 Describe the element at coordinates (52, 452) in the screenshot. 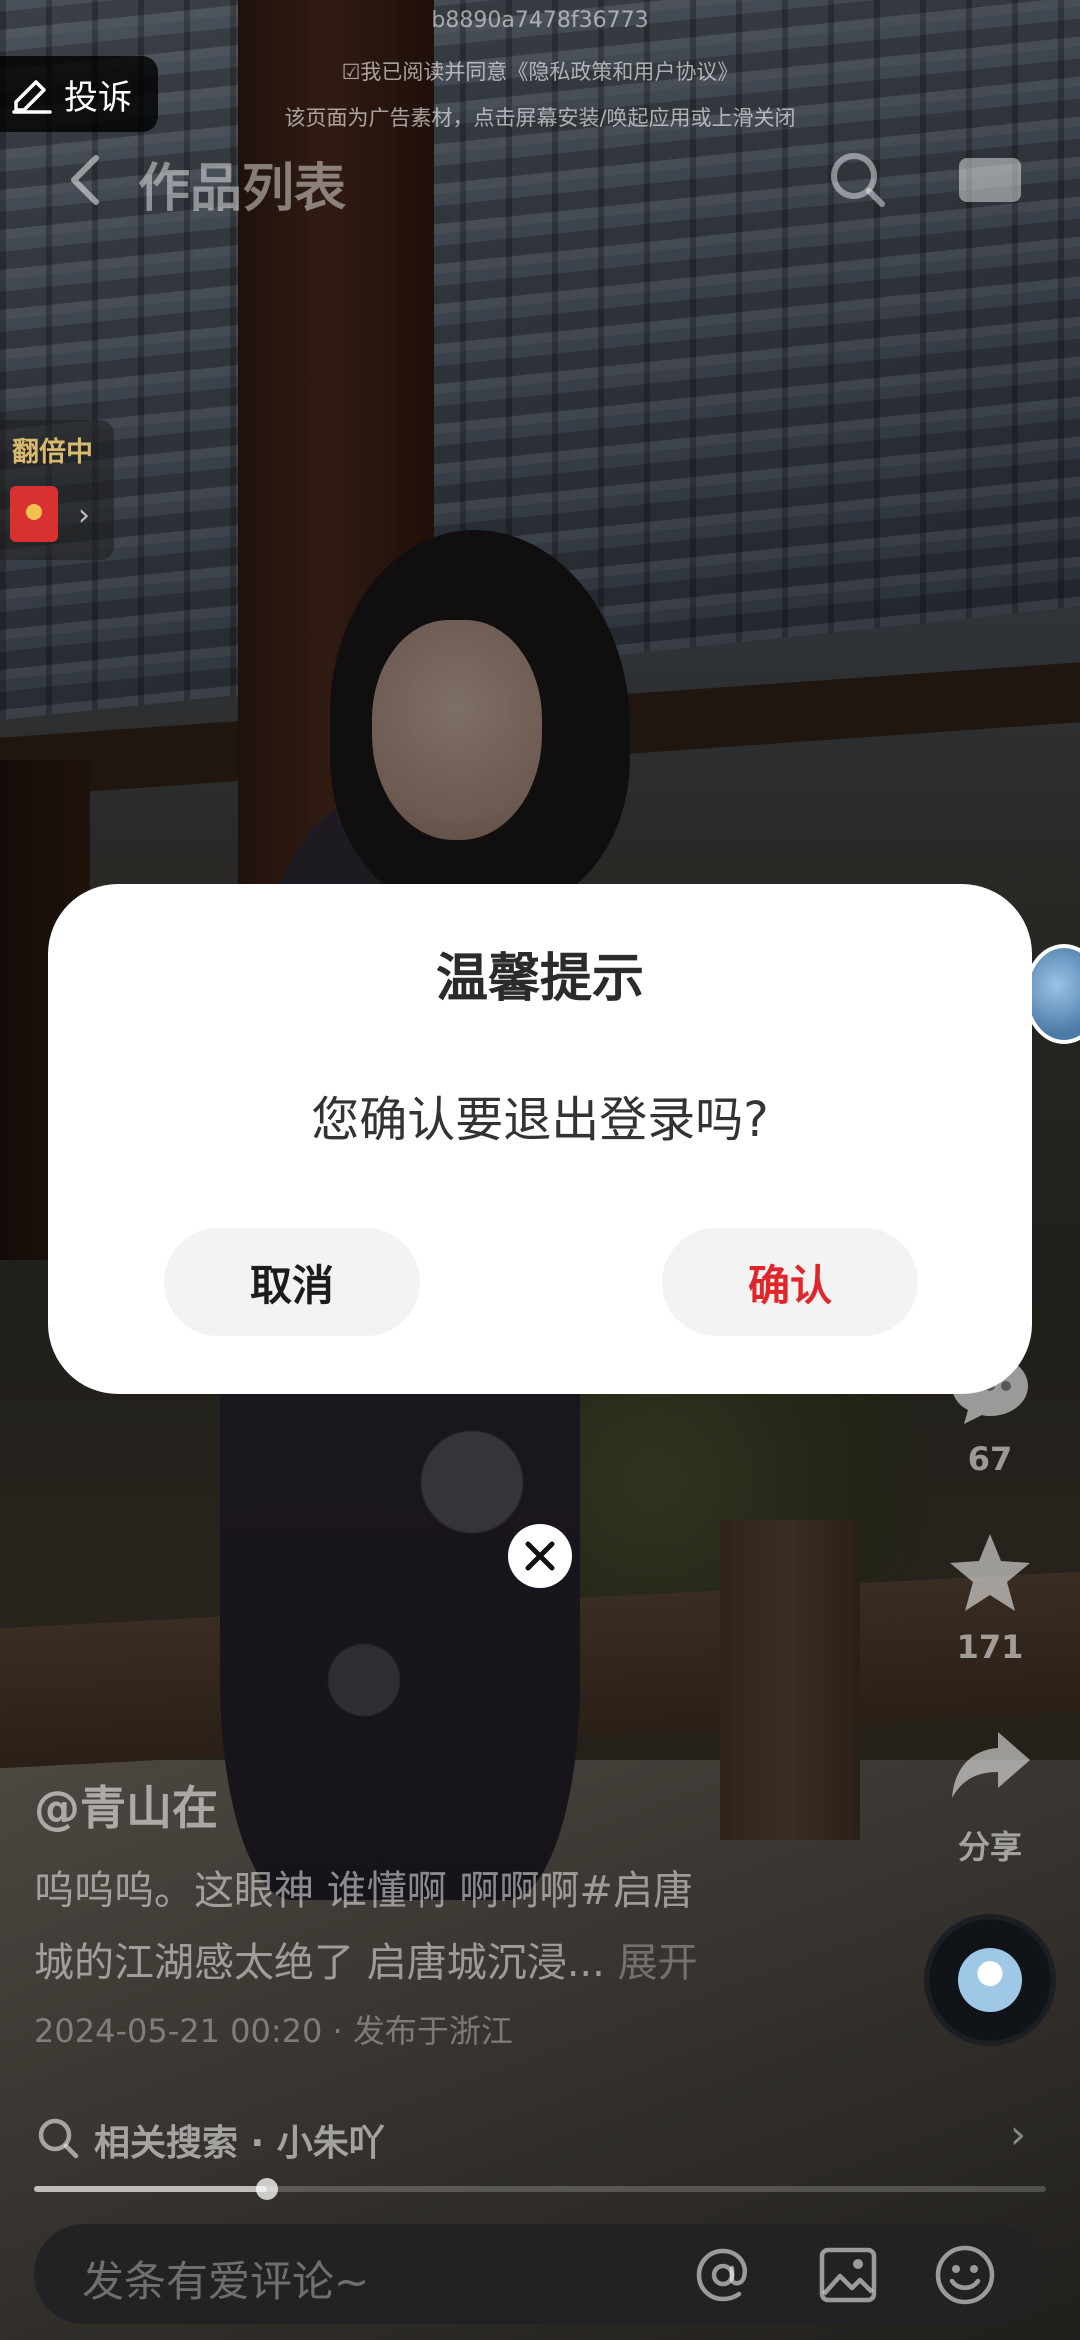

I see `bonus-label: 翻倍中` at that location.